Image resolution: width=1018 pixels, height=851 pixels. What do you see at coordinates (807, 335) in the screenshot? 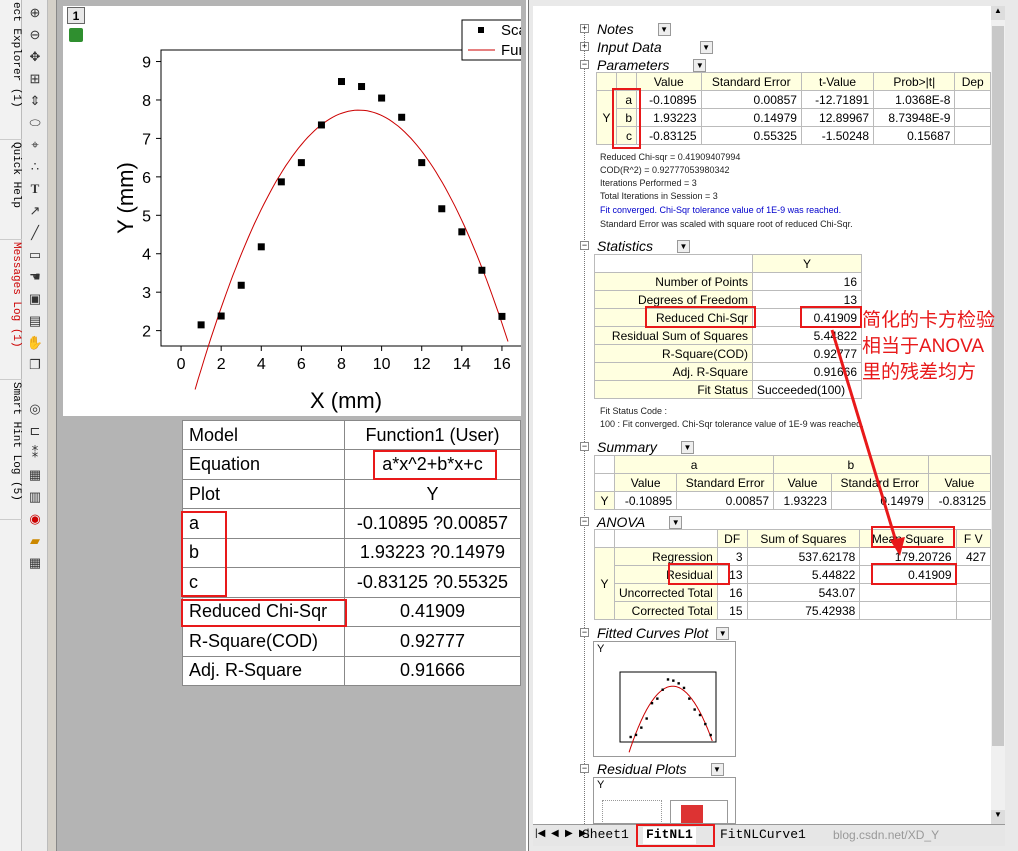
I see `stat-value: 5.44822` at bounding box center [807, 335].